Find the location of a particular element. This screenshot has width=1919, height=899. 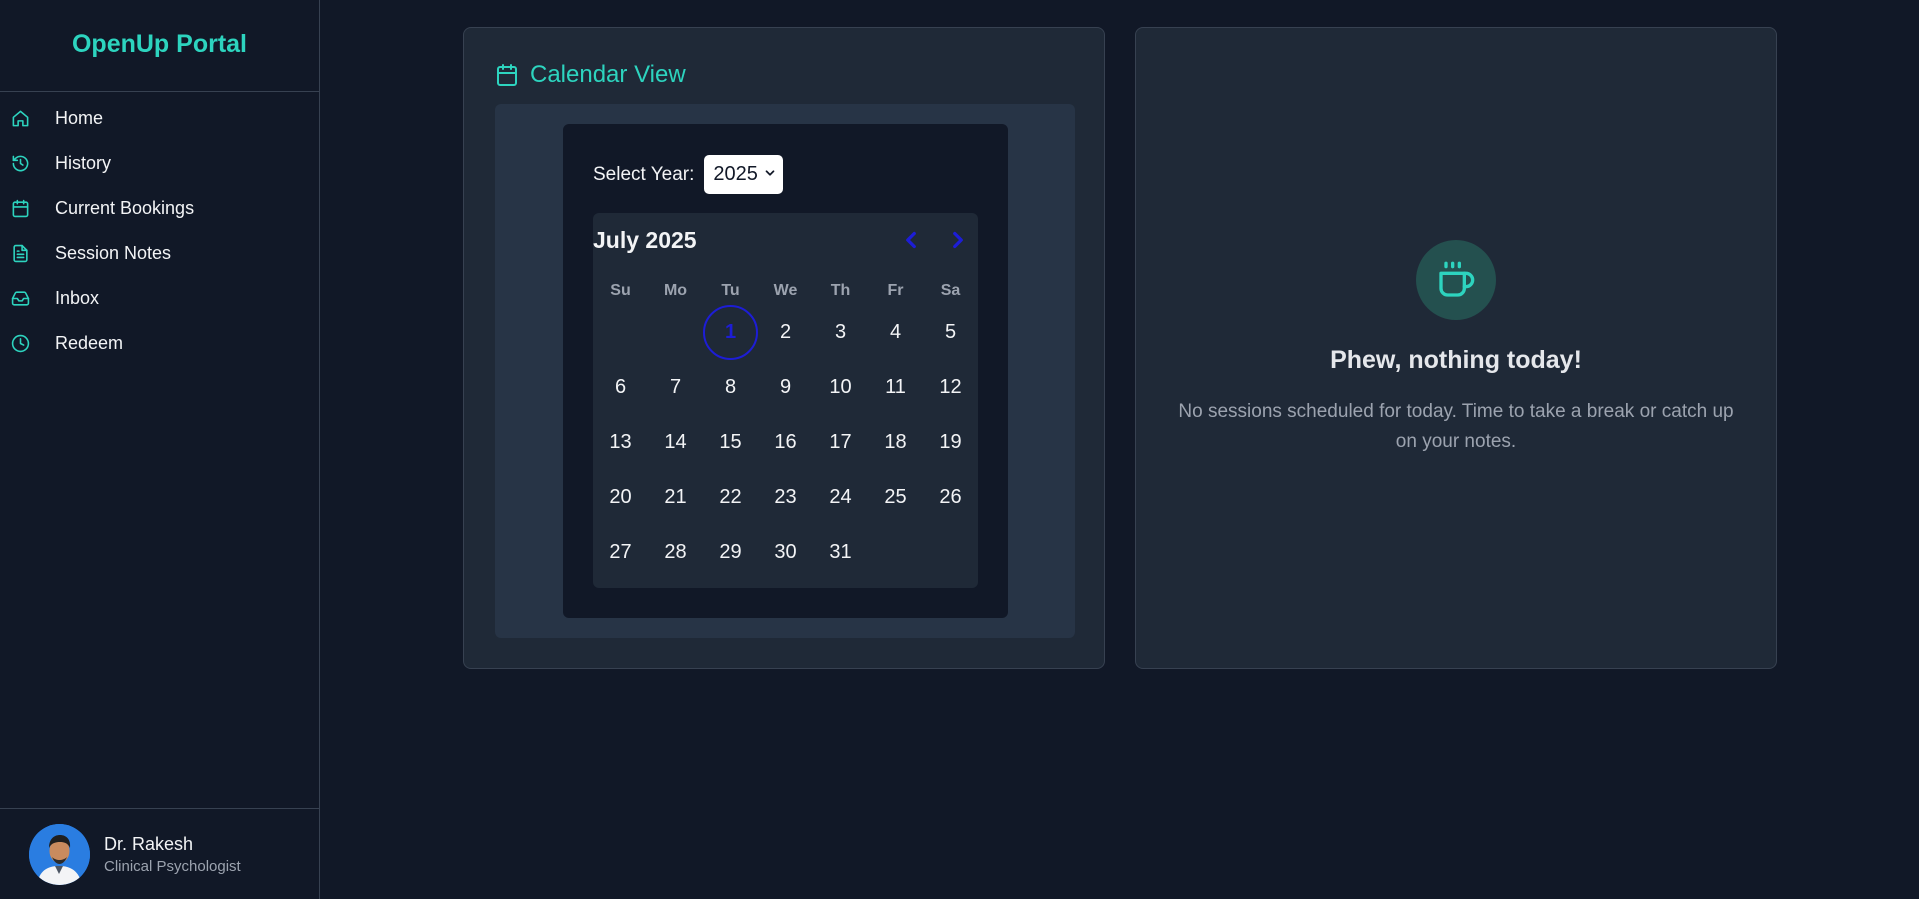

weekday-header: Th is located at coordinates (840, 290).